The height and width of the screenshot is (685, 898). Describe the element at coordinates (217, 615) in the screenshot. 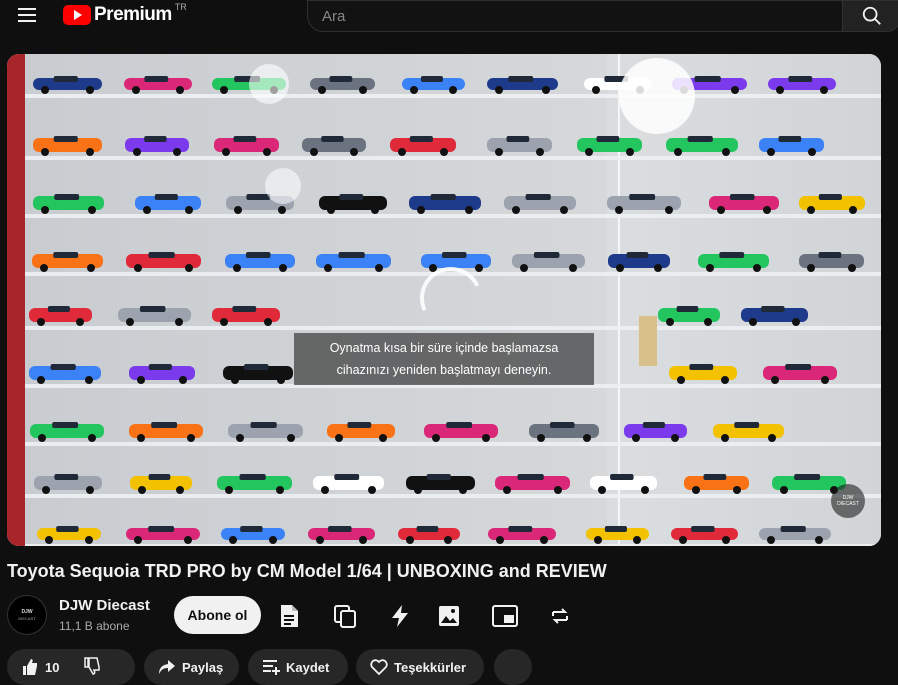

I see `subscribe-button: Abone ol` at that location.